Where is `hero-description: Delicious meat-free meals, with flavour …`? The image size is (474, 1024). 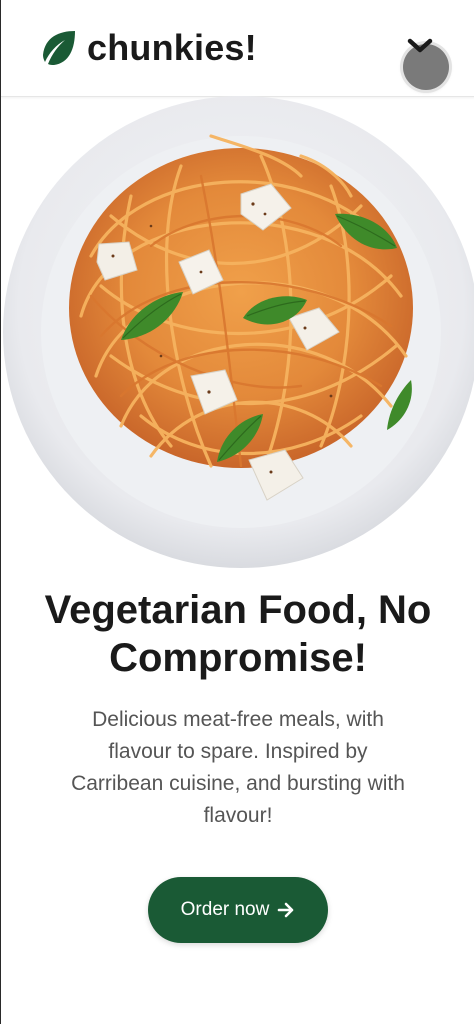 hero-description: Delicious meat-free meals, with flavour … is located at coordinates (238, 767).